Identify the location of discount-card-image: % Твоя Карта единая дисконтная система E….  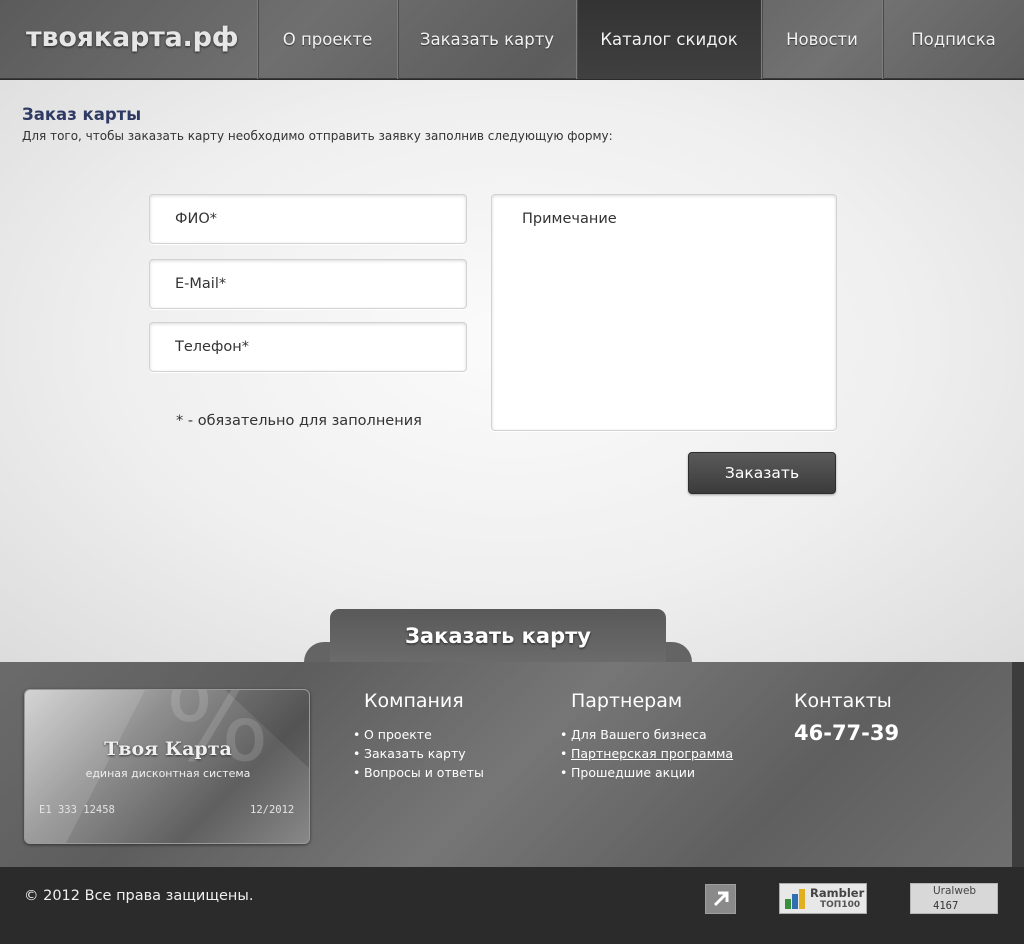
(167, 766).